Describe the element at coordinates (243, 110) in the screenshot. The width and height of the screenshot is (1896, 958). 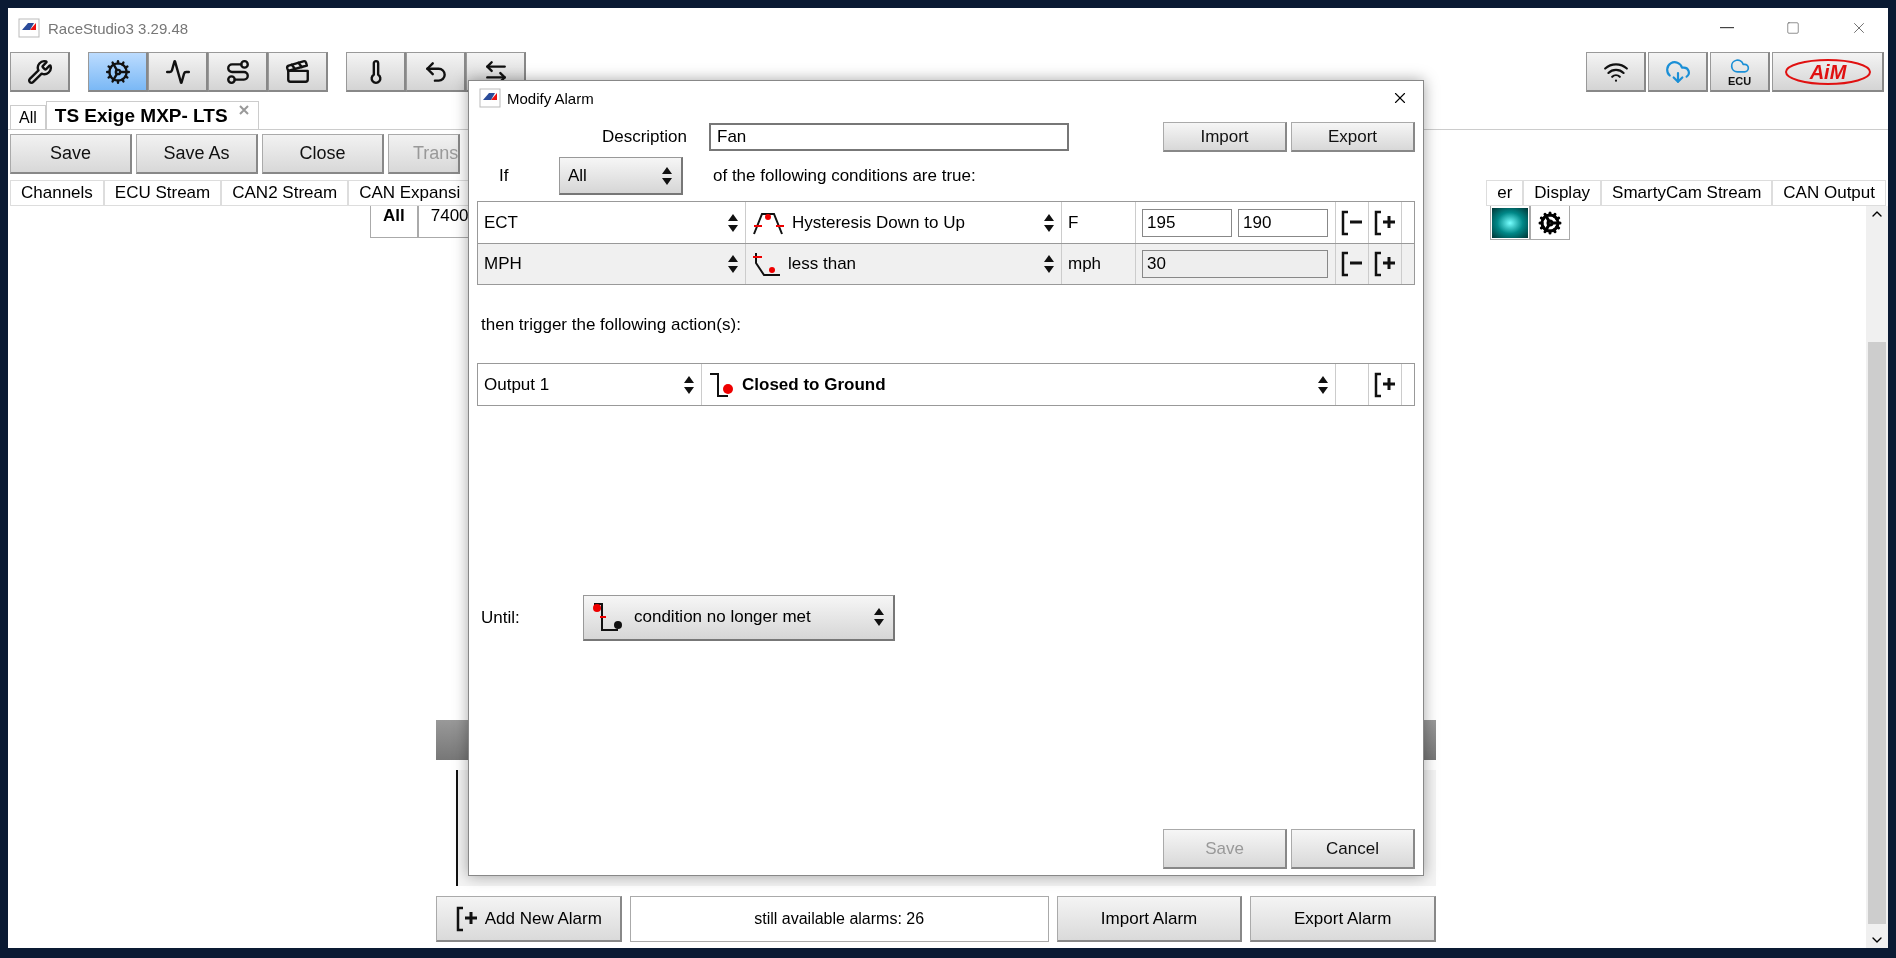
I see `close-tab-icon` at that location.